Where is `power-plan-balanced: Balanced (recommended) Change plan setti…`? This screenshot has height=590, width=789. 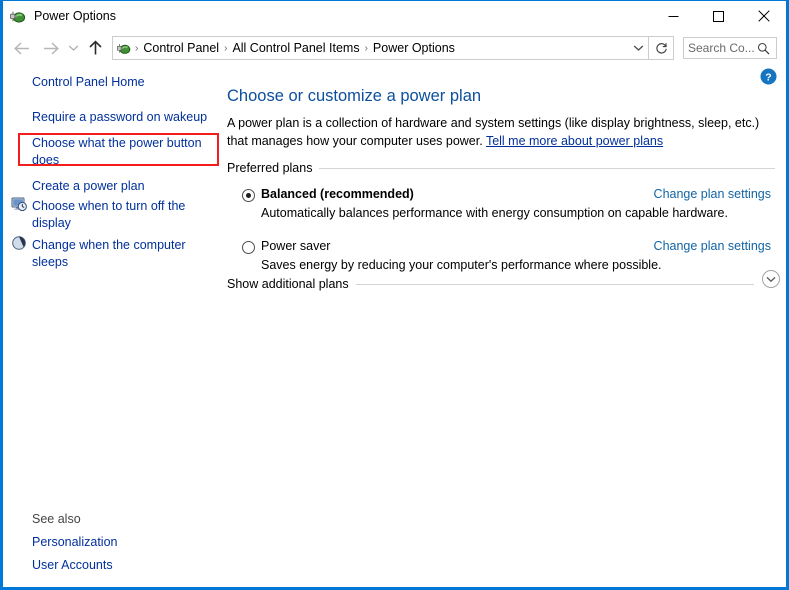
power-plan-balanced: Balanced (recommended) Change plan setti… is located at coordinates (506, 203).